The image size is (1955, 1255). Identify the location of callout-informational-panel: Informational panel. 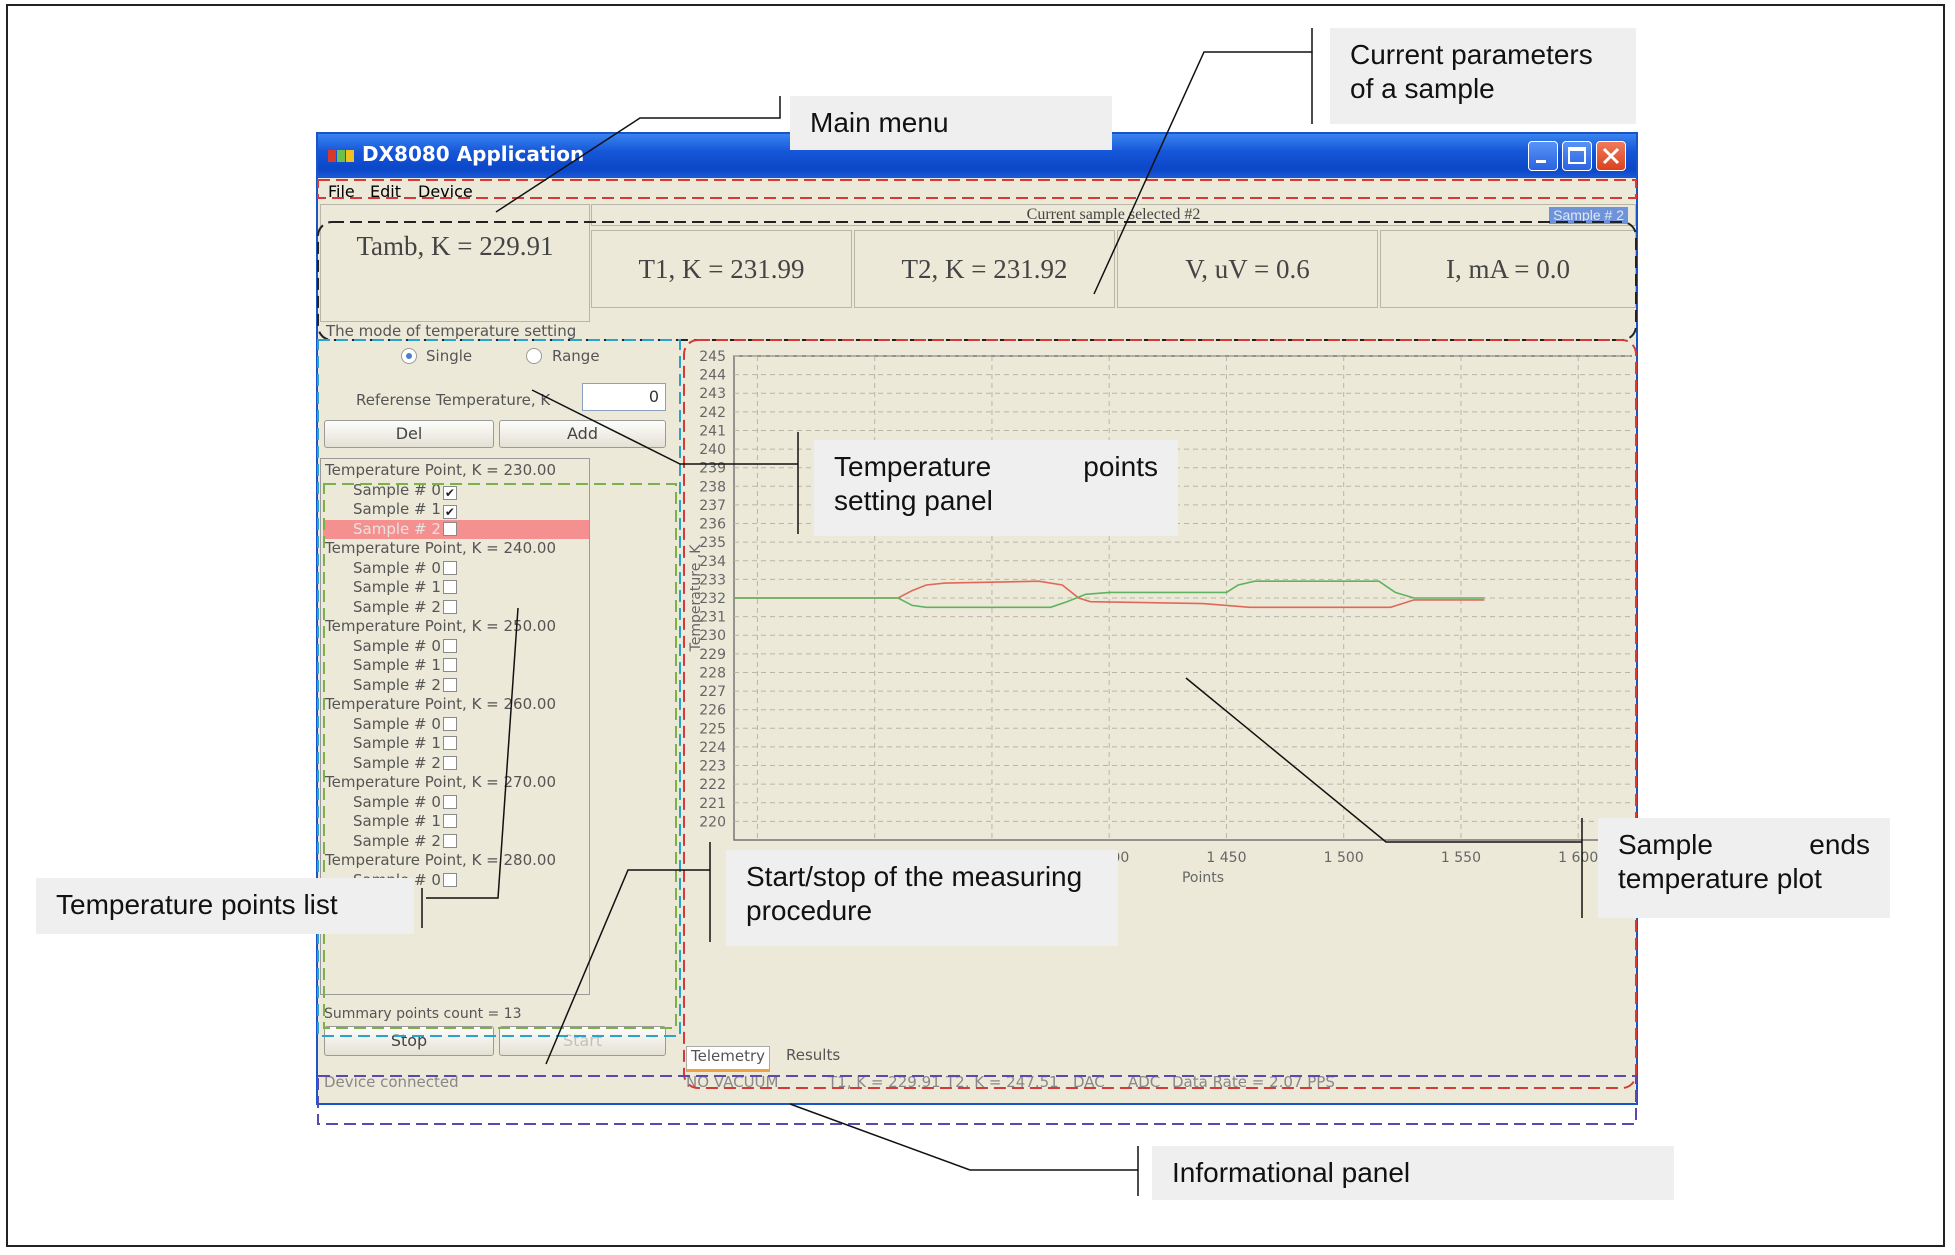
(1413, 1173).